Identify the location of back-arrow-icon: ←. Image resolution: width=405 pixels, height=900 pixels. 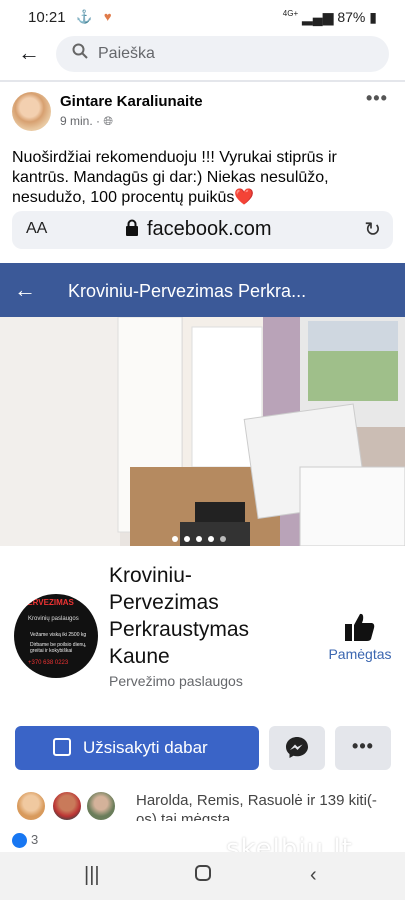
(29, 53).